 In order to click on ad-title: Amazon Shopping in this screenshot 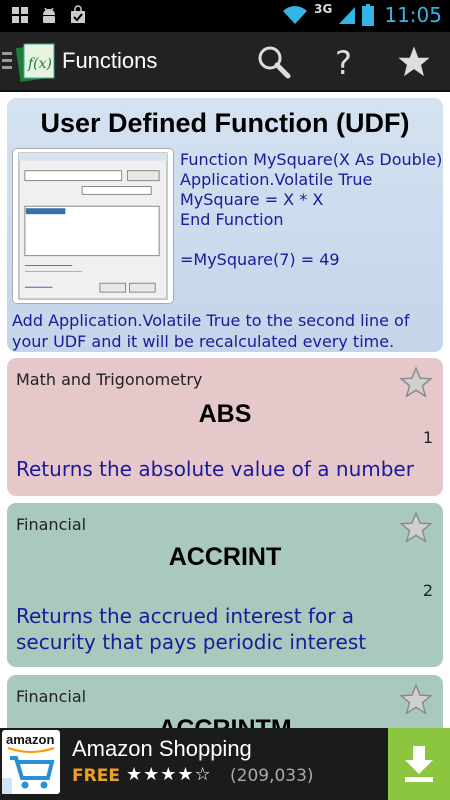, I will do `click(162, 748)`.